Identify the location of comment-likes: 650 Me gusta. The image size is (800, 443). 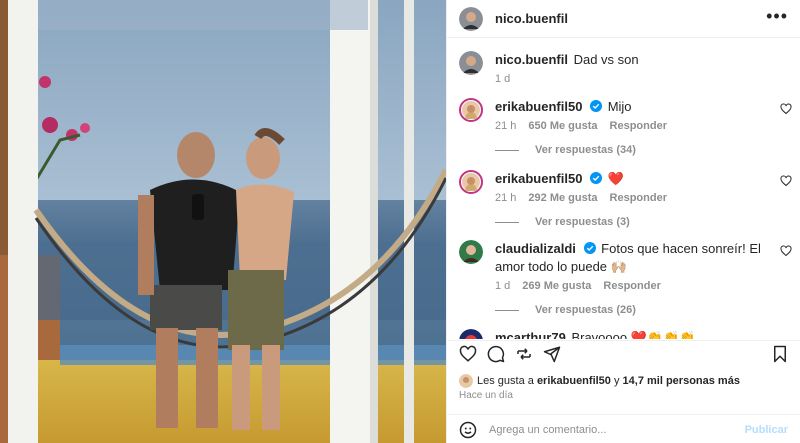
(562, 126).